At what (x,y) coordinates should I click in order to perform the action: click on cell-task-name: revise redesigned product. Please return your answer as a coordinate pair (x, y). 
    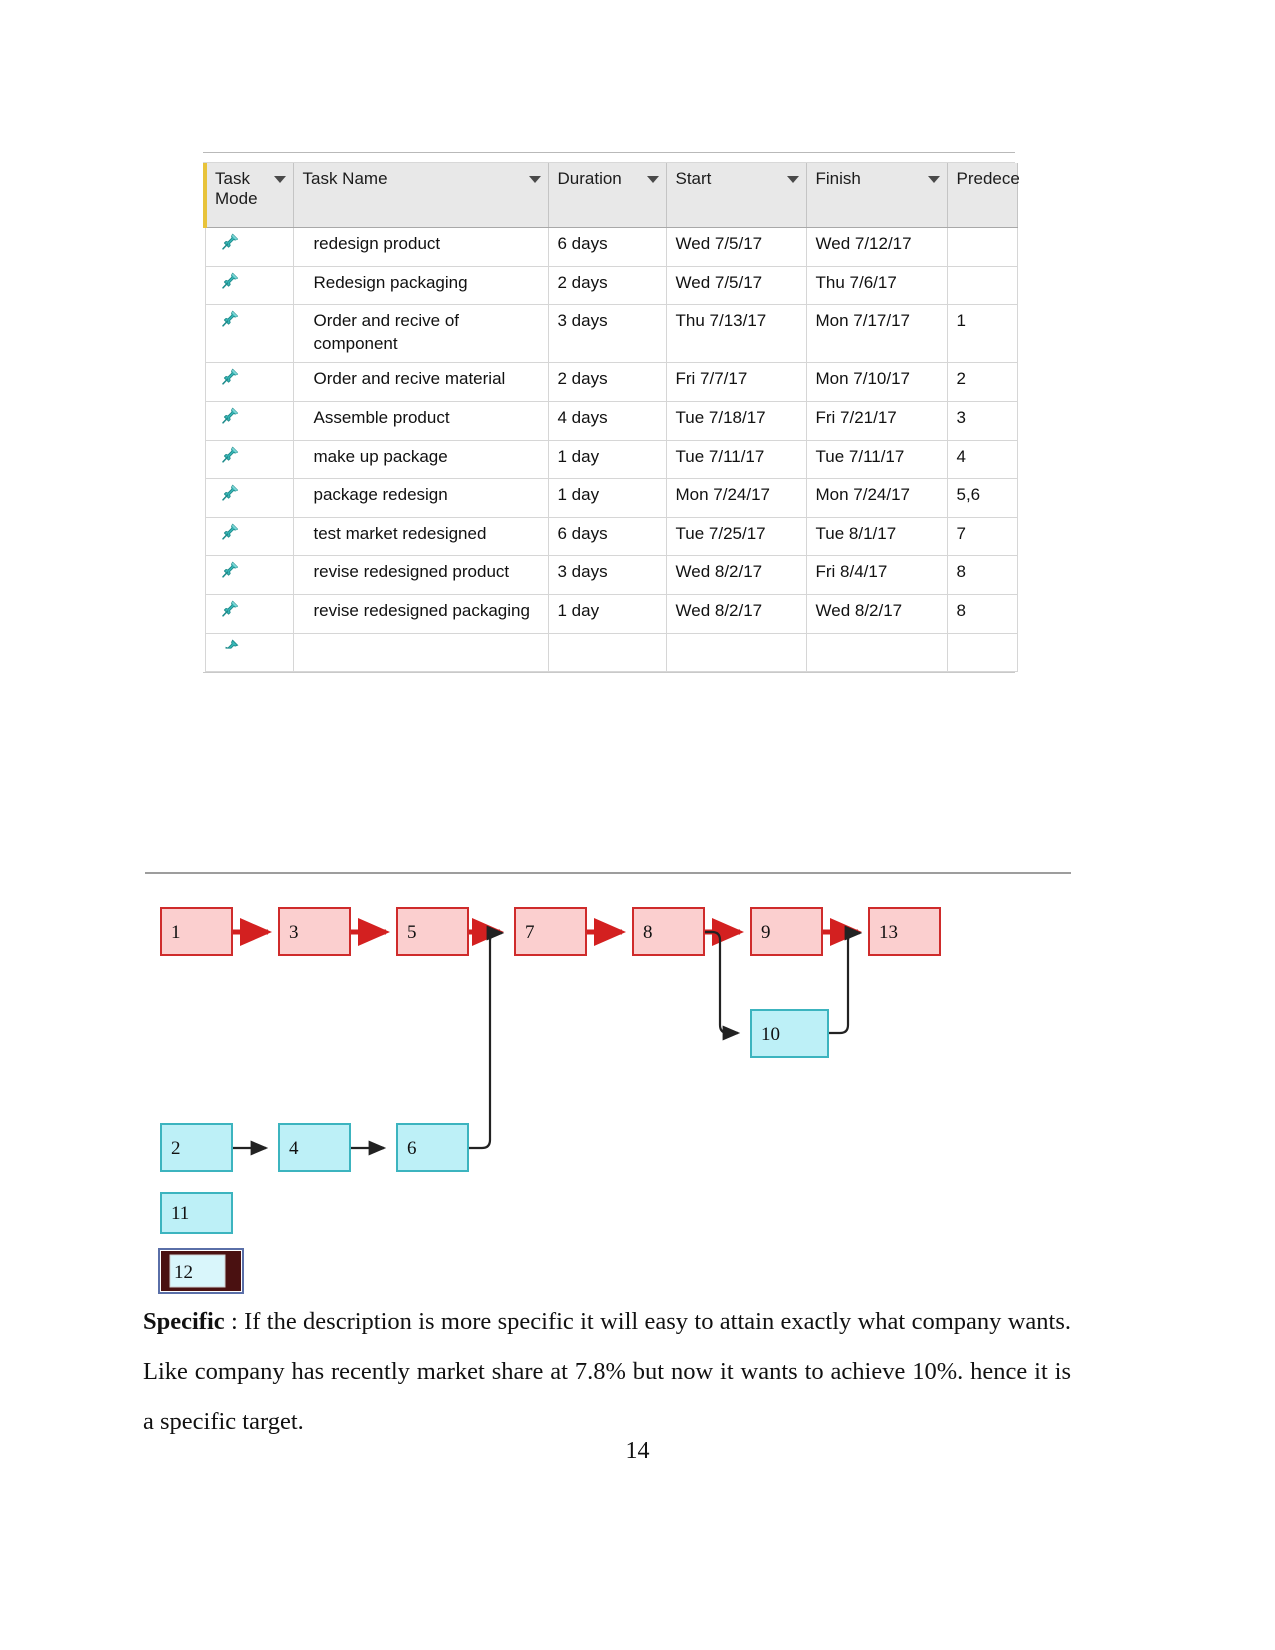
    Looking at the image, I should click on (421, 575).